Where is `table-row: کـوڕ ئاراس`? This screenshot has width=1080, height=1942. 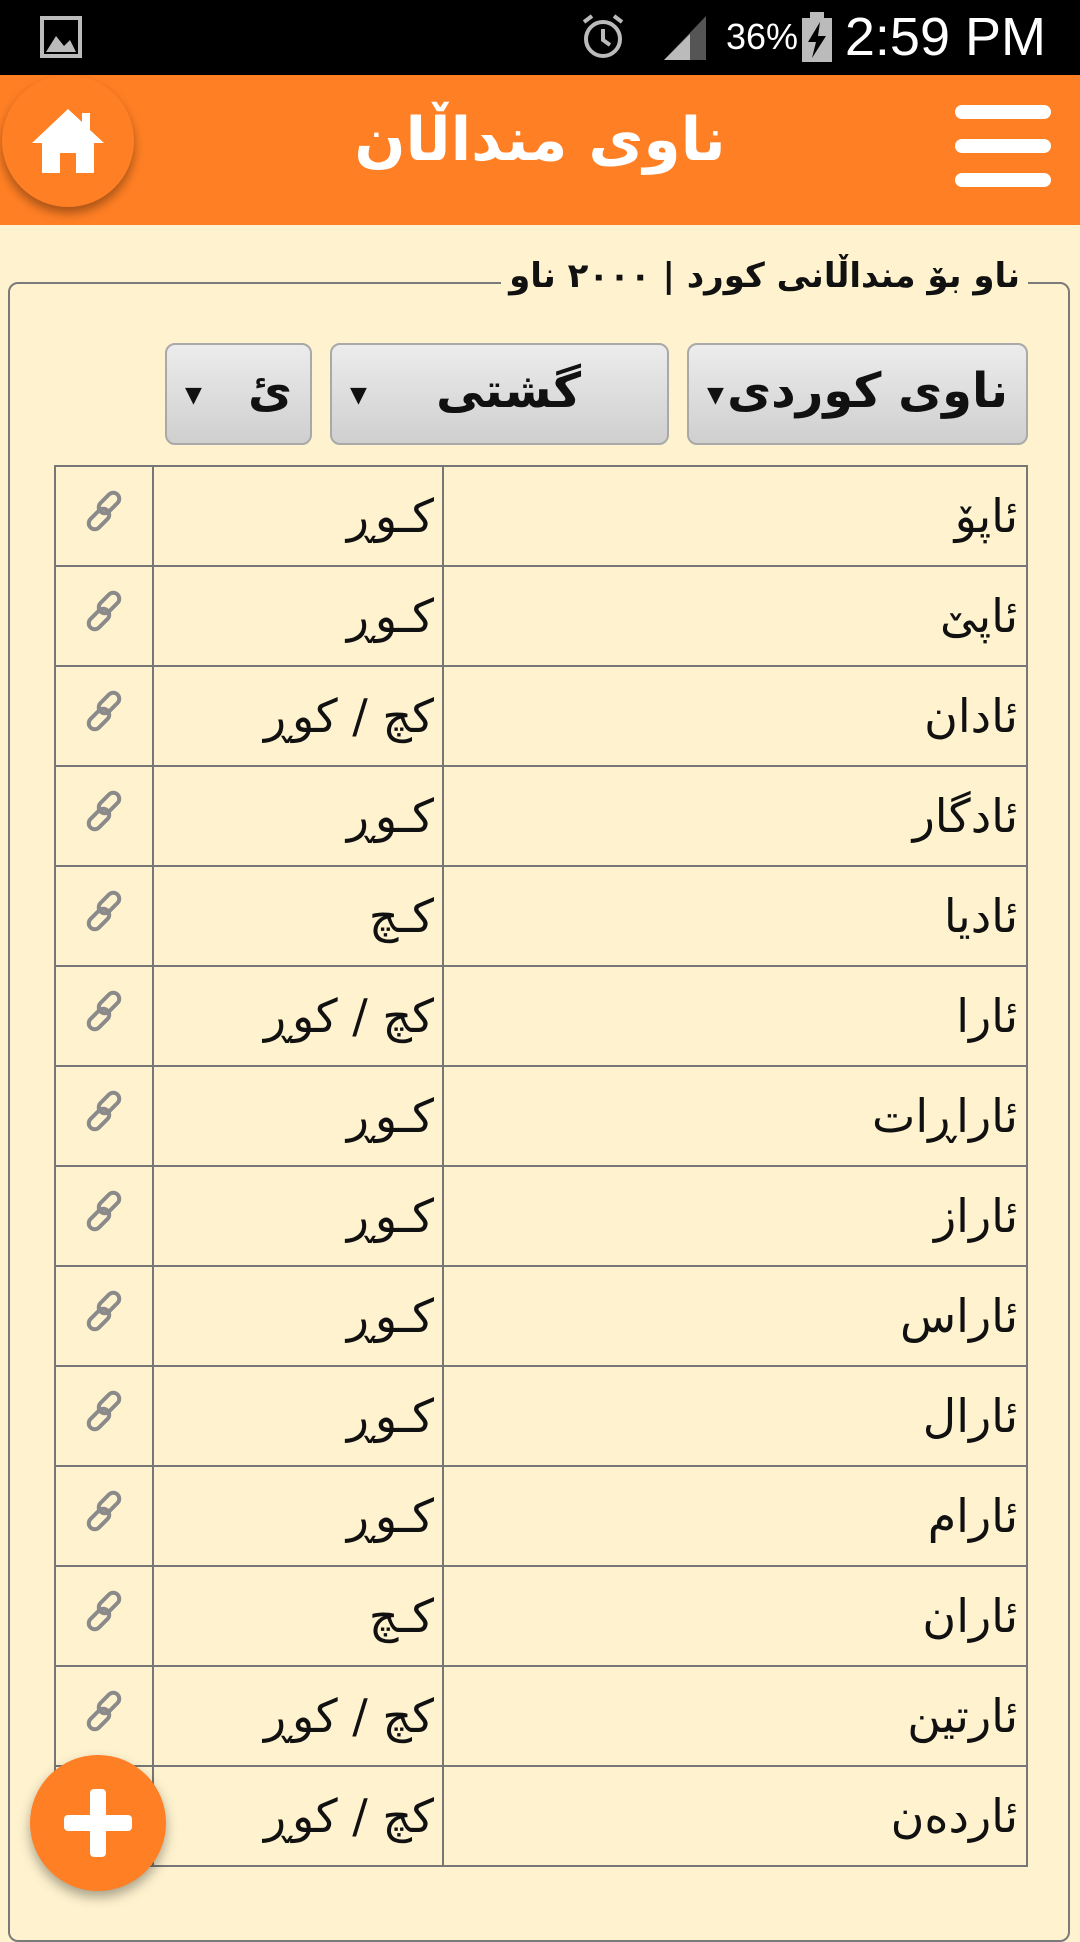
table-row: کـوڕ ئاراس is located at coordinates (541, 1316).